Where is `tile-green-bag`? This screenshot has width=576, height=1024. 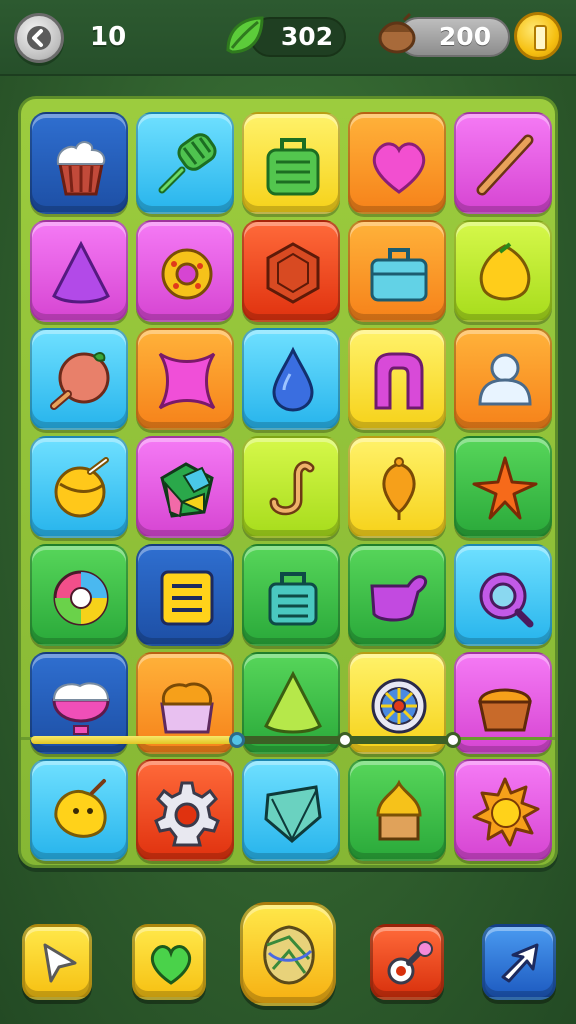 tile-green-bag is located at coordinates (291, 163).